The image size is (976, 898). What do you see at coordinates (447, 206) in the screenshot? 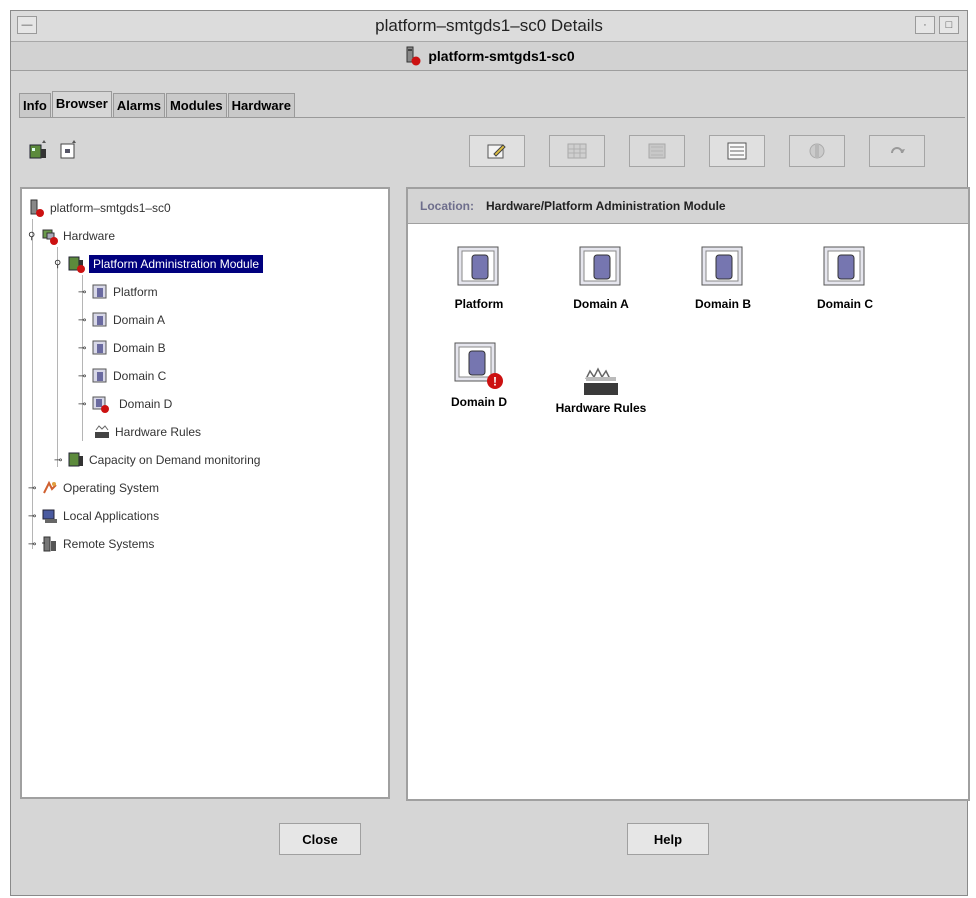
I see `location-label: Location:` at bounding box center [447, 206].